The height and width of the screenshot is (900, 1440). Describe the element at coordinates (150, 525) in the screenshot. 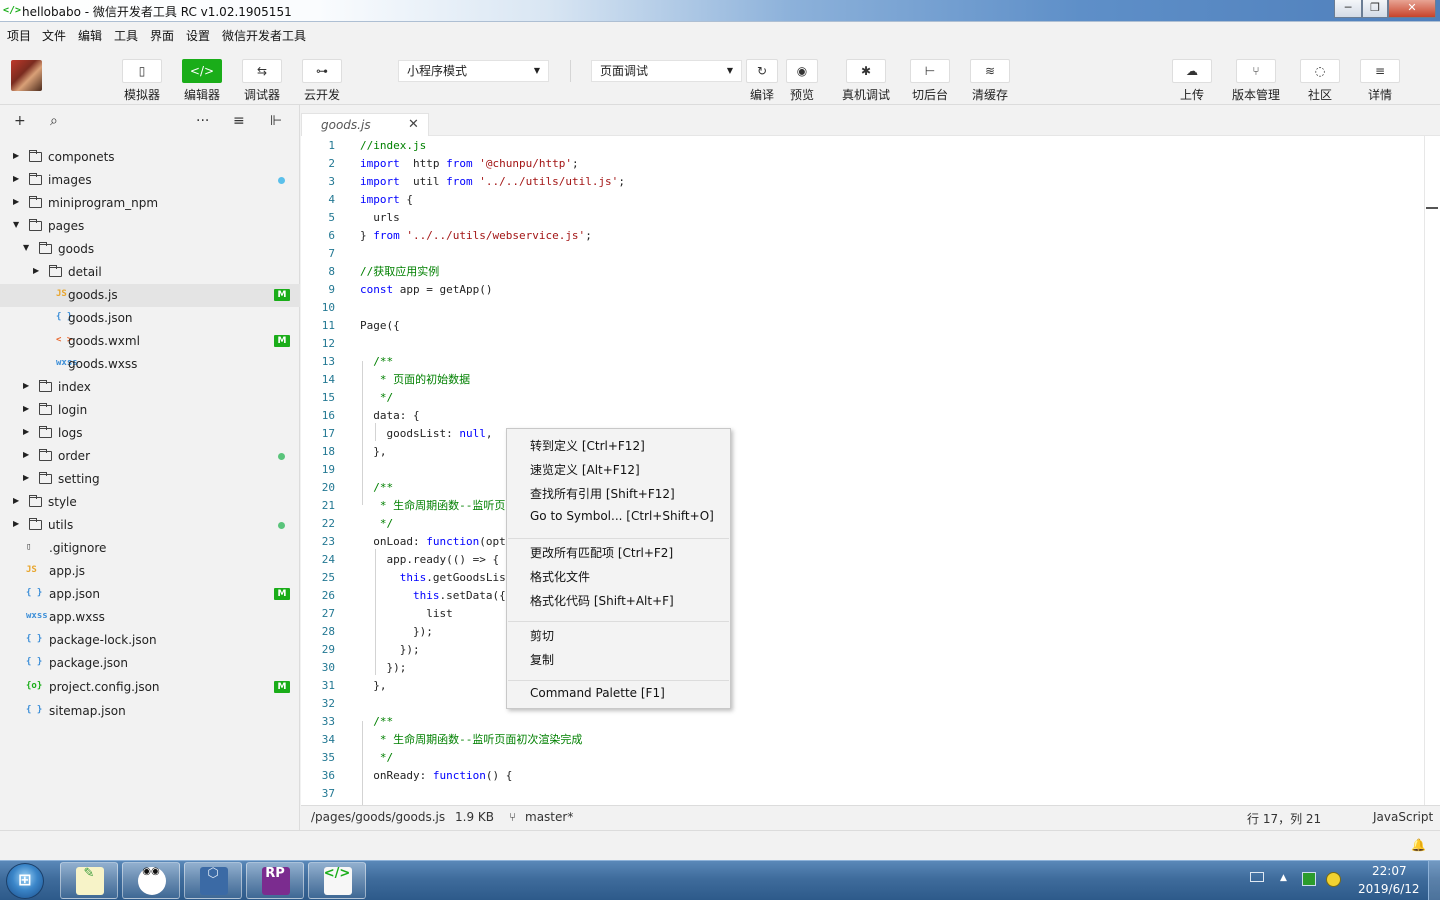

I see `tree-item: ▶ utils` at that location.